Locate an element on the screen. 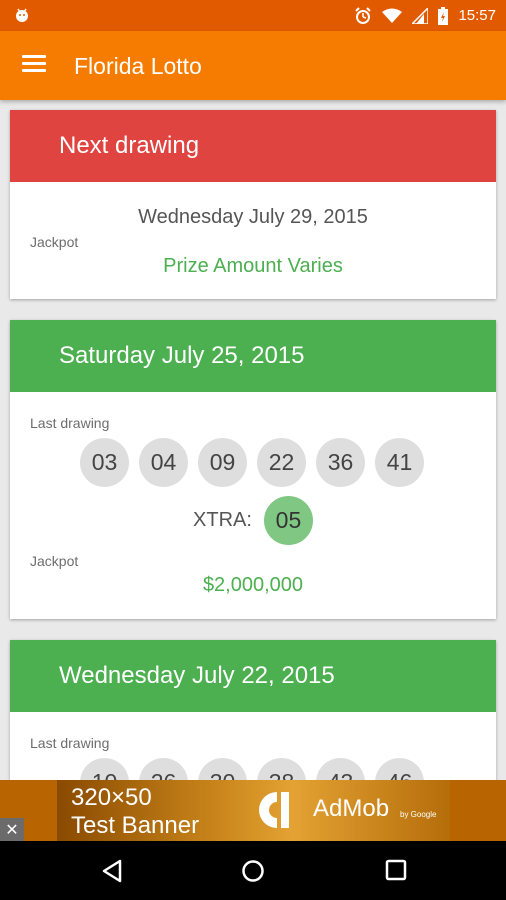  ad-banner: 320×50 Test Banner AdMob by Google ✕ is located at coordinates (253, 810).